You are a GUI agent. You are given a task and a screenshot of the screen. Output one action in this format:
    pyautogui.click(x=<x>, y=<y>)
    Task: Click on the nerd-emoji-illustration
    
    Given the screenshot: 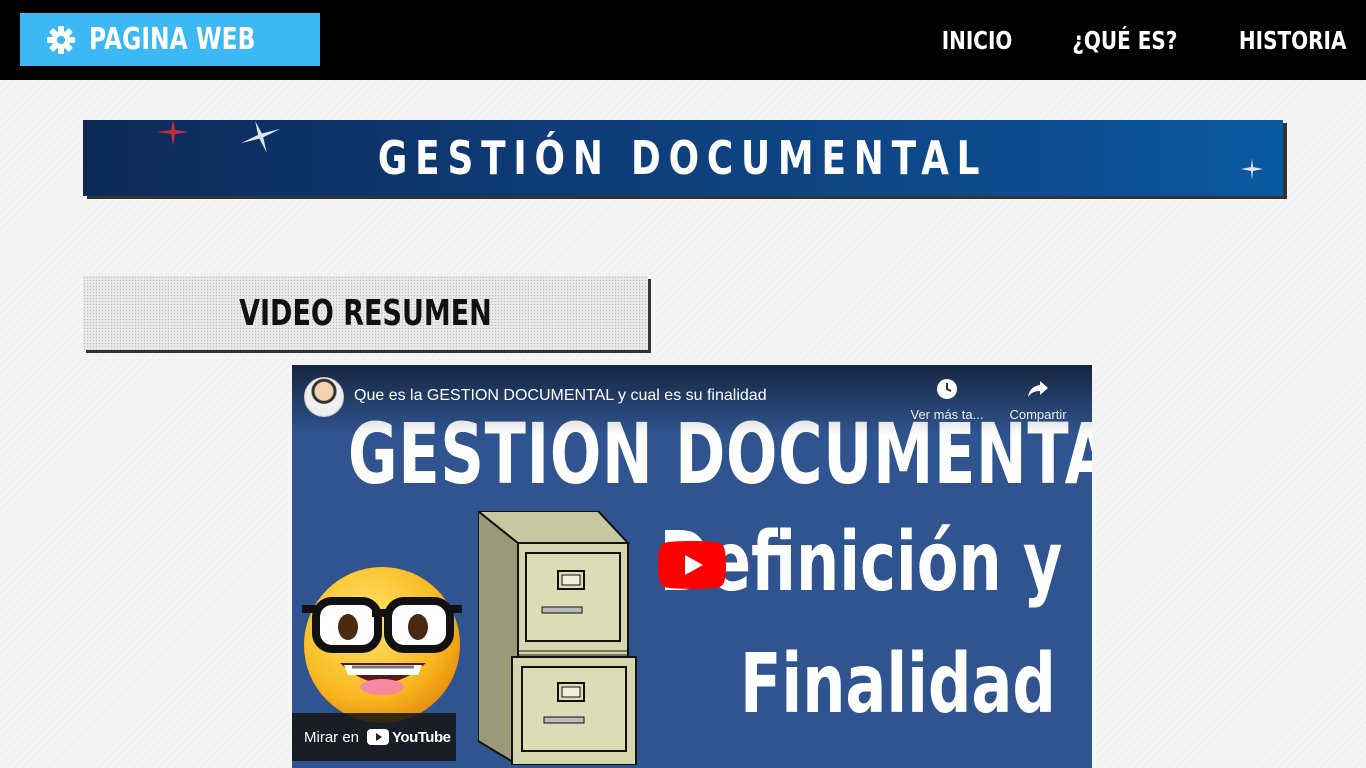 What is the action you would take?
    pyautogui.click(x=382, y=645)
    